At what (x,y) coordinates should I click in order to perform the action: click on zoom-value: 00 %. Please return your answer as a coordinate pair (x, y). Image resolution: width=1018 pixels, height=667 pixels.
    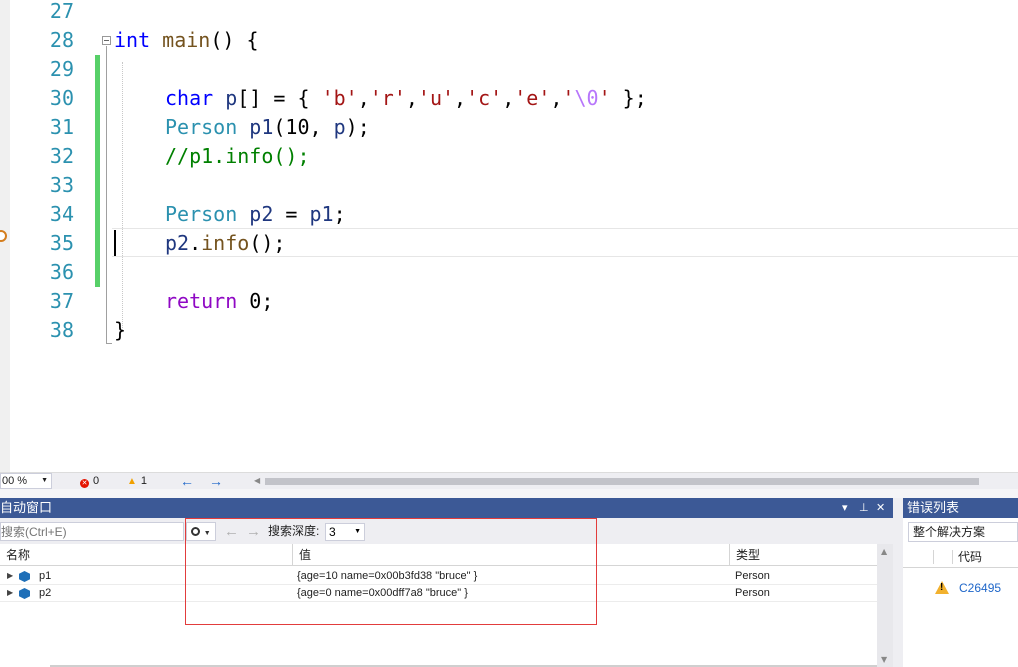
    Looking at the image, I should click on (15, 481).